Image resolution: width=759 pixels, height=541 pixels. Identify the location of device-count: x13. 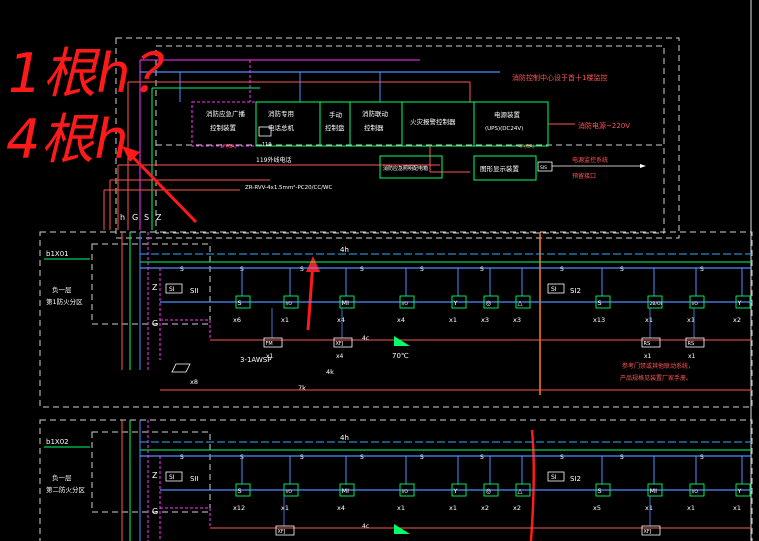
(599, 320).